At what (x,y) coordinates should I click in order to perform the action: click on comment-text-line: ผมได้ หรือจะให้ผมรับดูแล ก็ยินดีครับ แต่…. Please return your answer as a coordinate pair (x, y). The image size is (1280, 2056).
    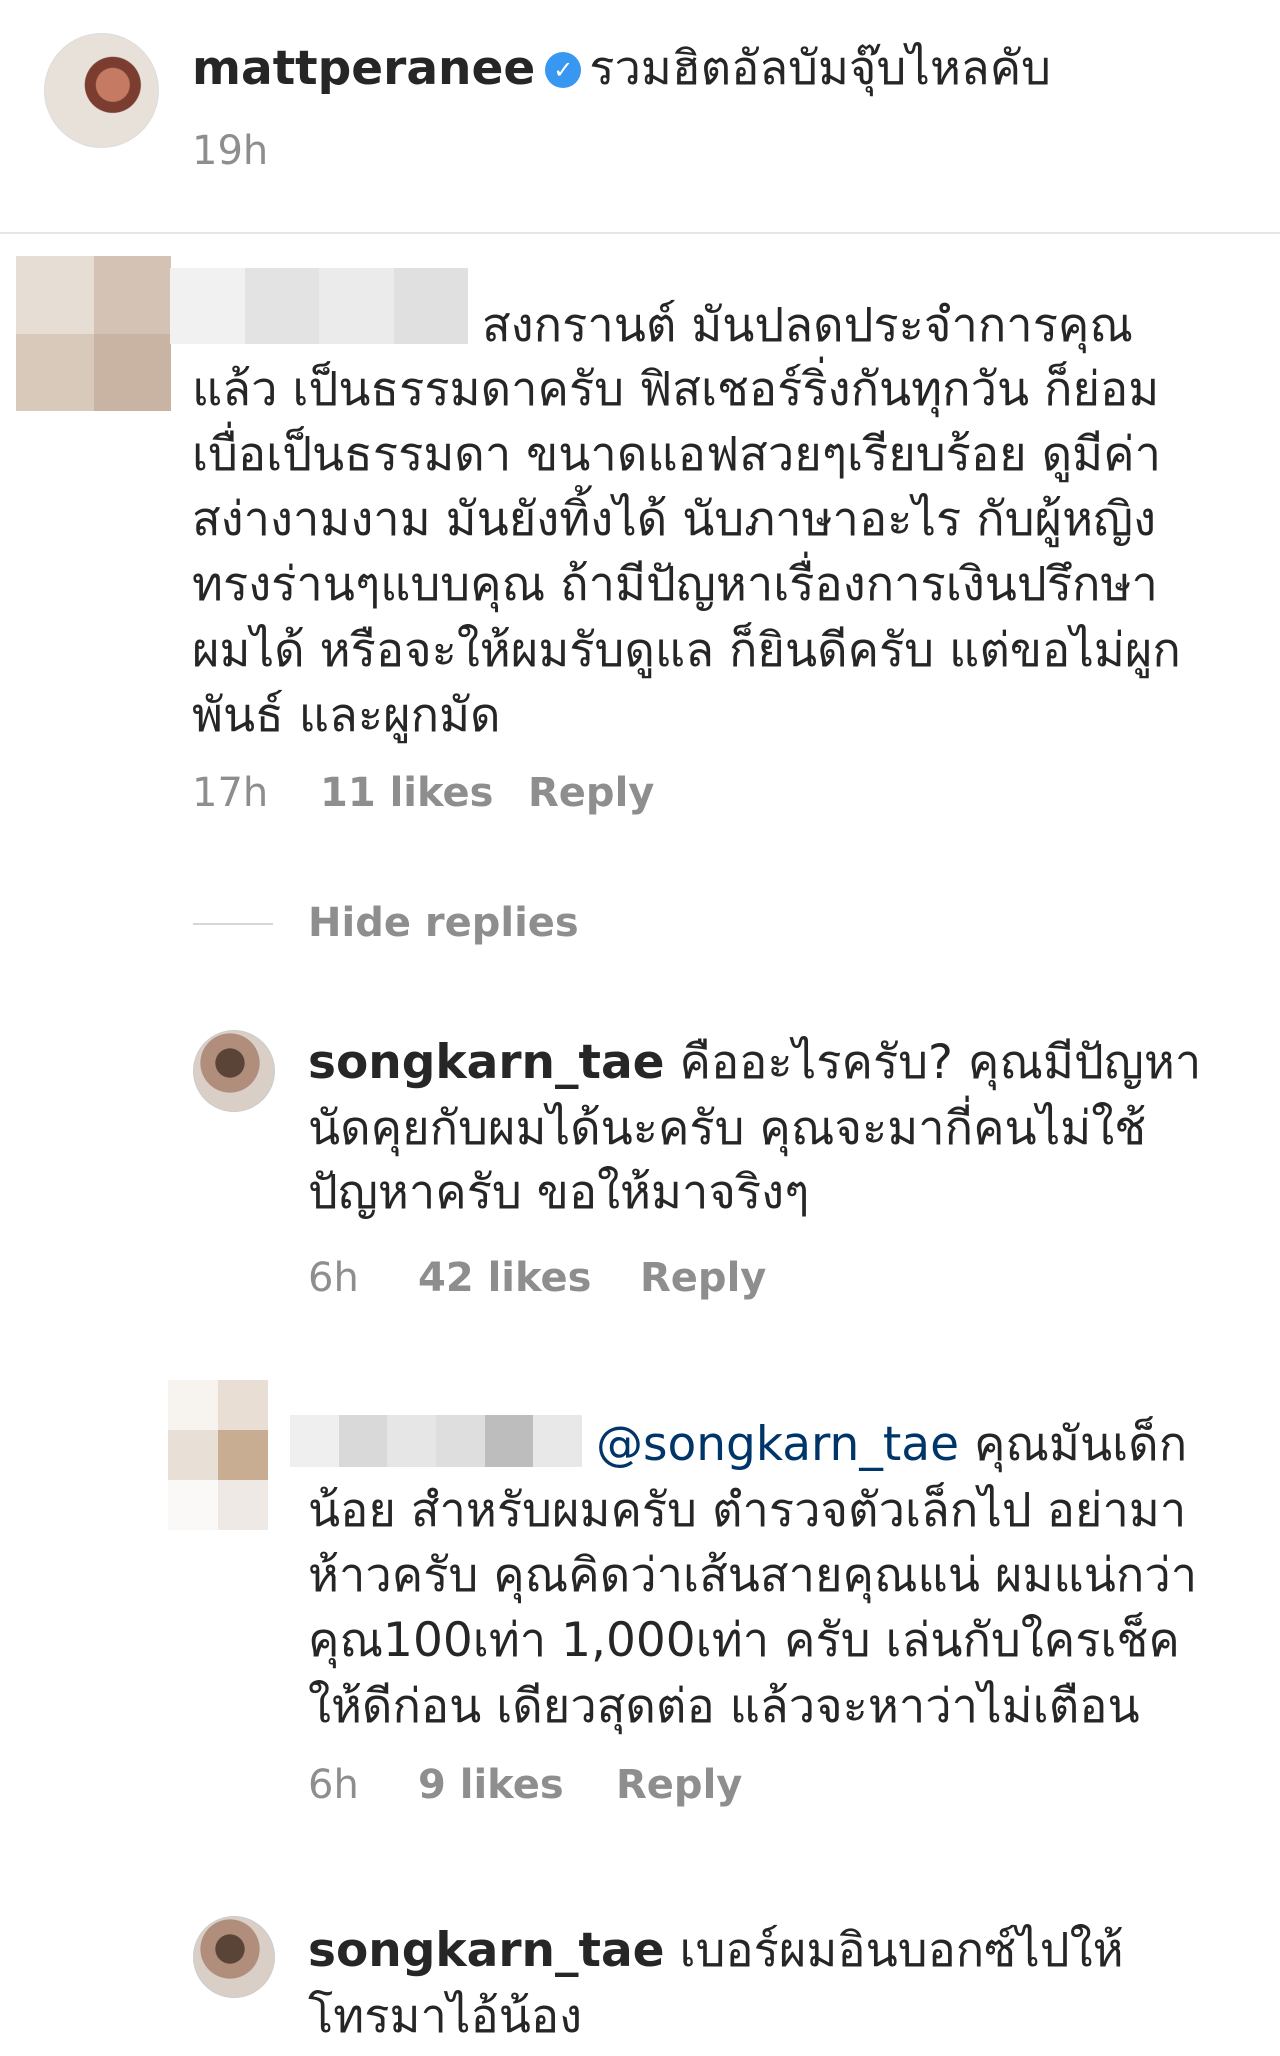
    Looking at the image, I should click on (686, 650).